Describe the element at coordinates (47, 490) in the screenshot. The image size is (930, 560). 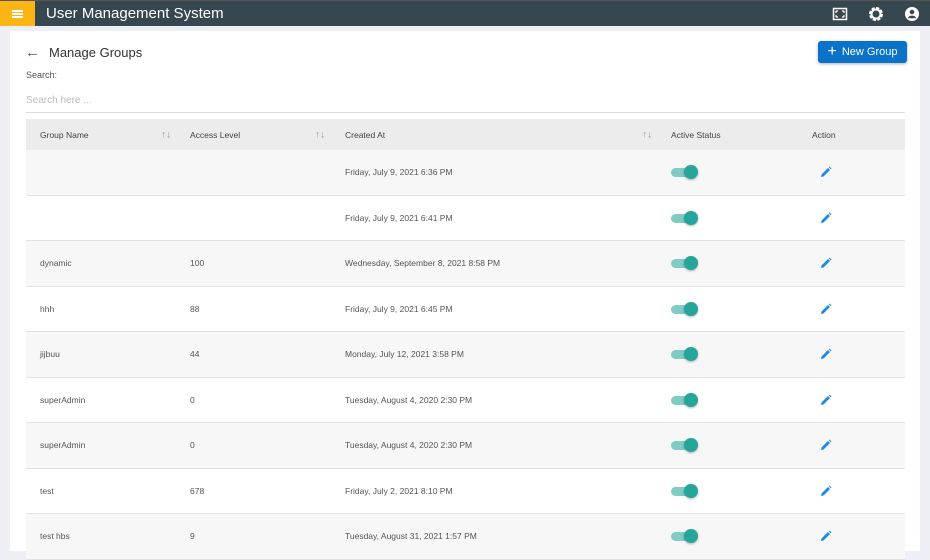
I see `group-name: test` at that location.